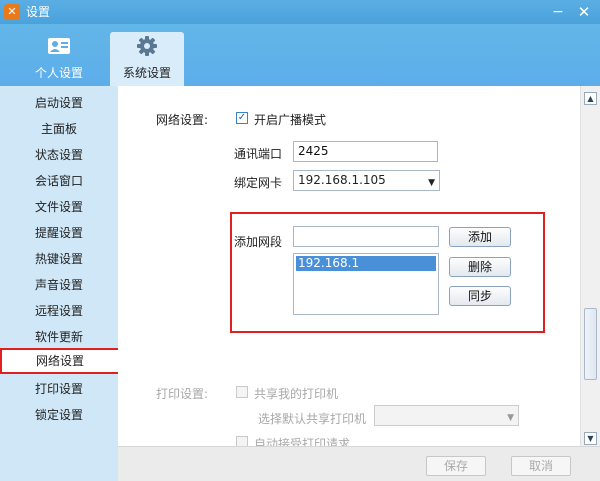 This screenshot has height=481, width=600. Describe the element at coordinates (365, 151) in the screenshot. I see `port-input: 2425` at that location.